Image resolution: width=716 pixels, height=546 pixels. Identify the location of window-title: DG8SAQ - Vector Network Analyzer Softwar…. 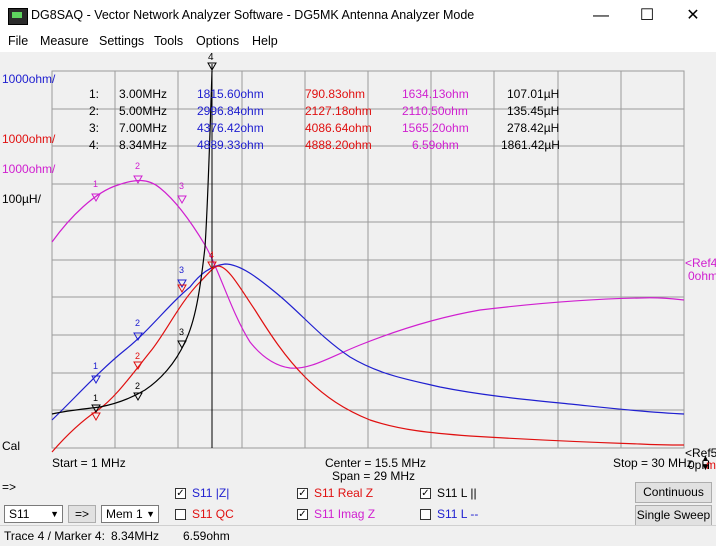
(253, 15).